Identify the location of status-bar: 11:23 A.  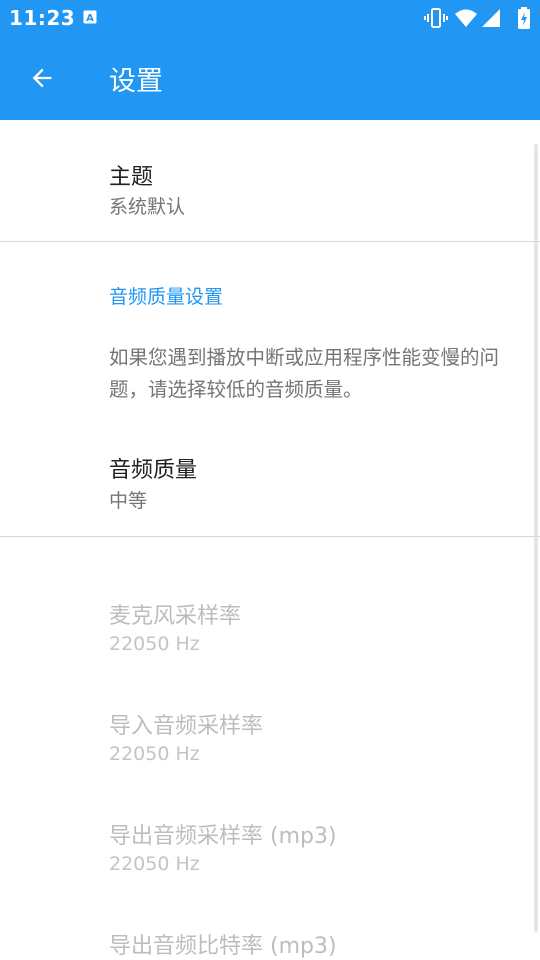
(270, 18).